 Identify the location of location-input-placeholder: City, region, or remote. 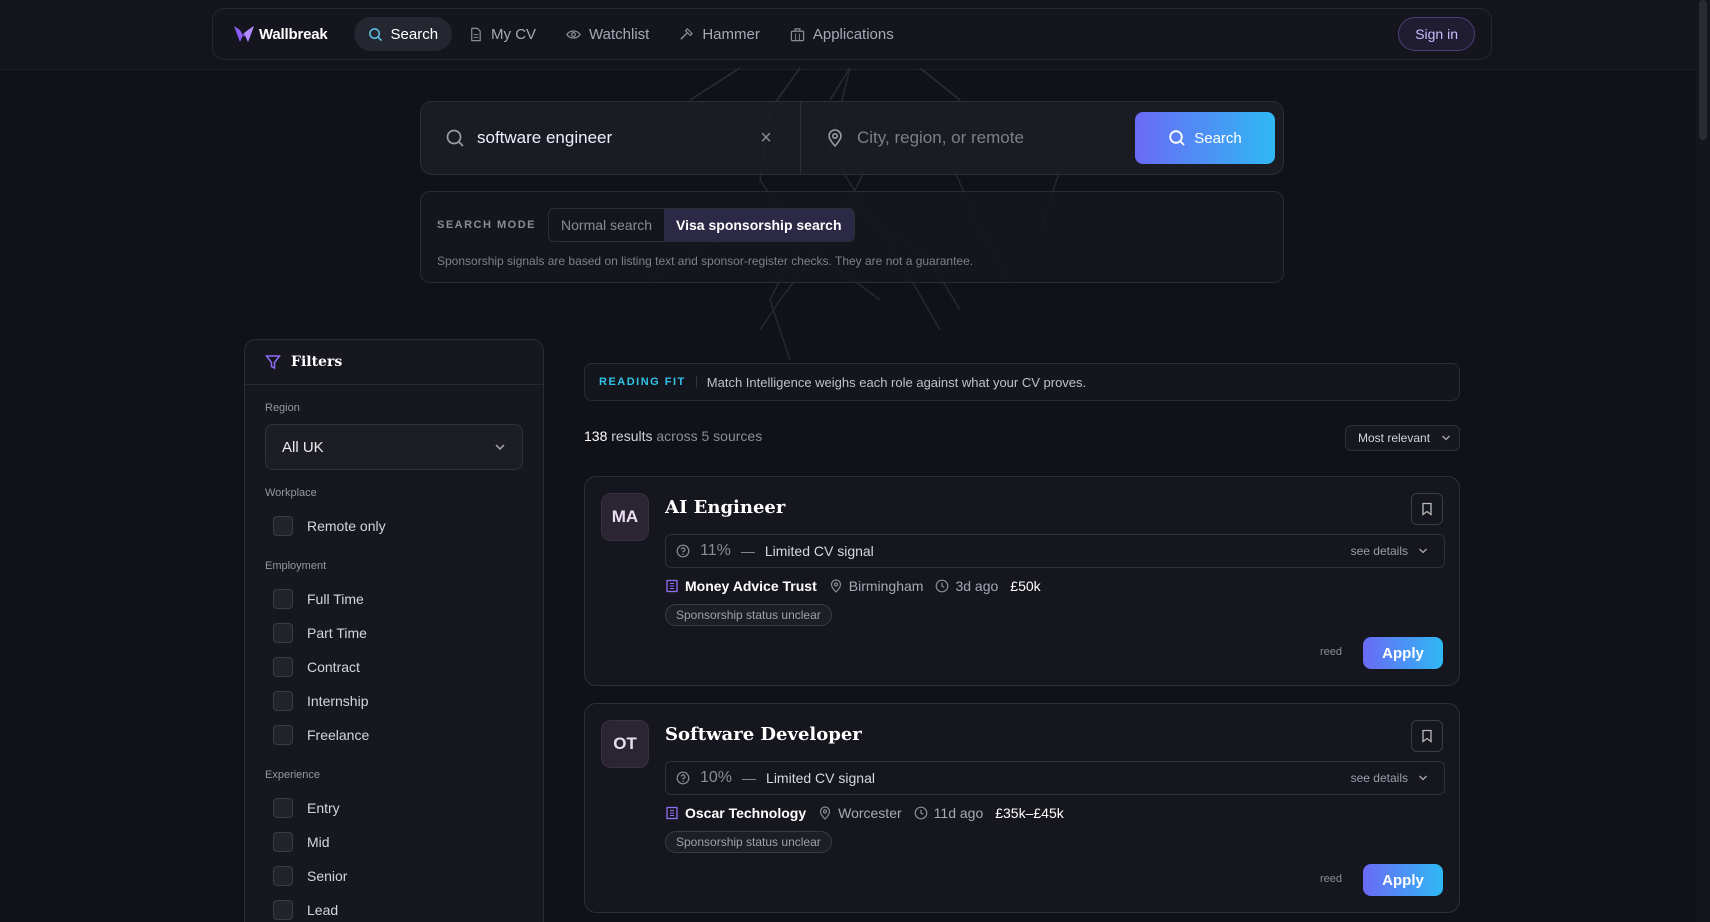
(940, 138).